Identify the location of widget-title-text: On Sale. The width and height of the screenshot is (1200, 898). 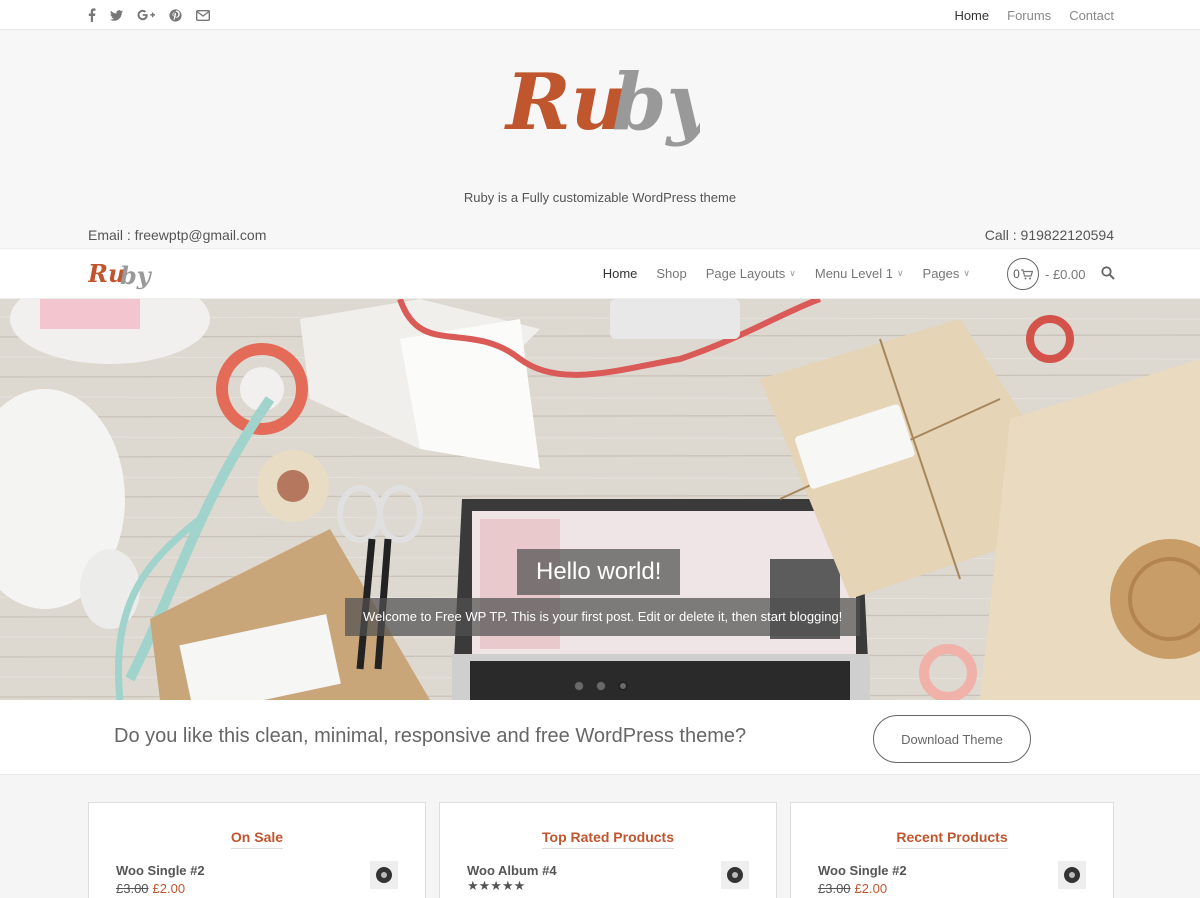
(257, 839).